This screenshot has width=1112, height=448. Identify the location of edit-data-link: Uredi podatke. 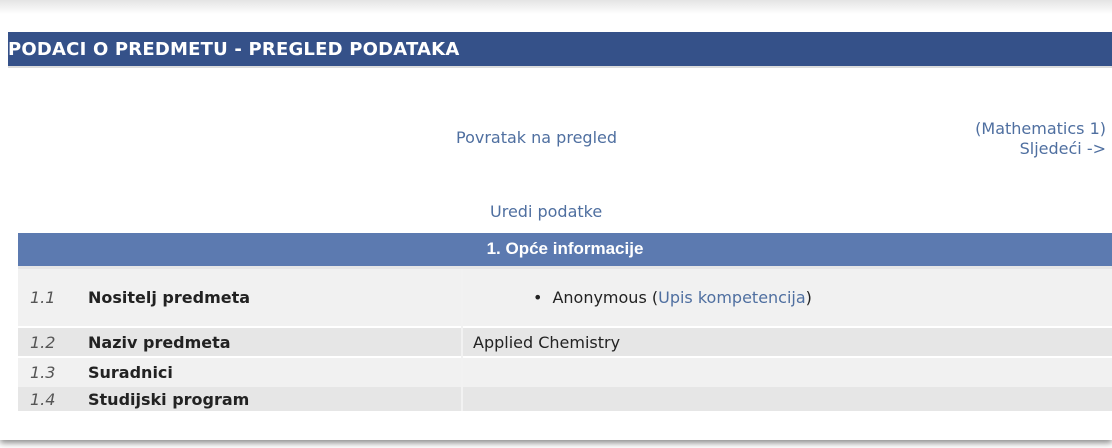
(546, 211).